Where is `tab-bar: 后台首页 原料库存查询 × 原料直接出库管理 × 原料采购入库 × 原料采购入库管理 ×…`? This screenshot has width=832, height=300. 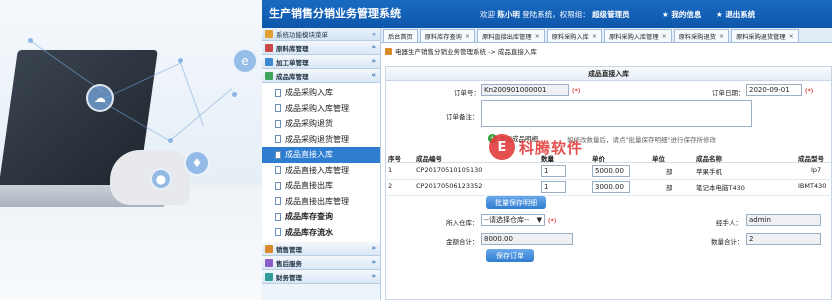
tab-bar: 后台首页 原料库存查询 × 原料直接出库管理 × 原料采购入库 × 原料采购入库管理 ×… is located at coordinates (606, 35).